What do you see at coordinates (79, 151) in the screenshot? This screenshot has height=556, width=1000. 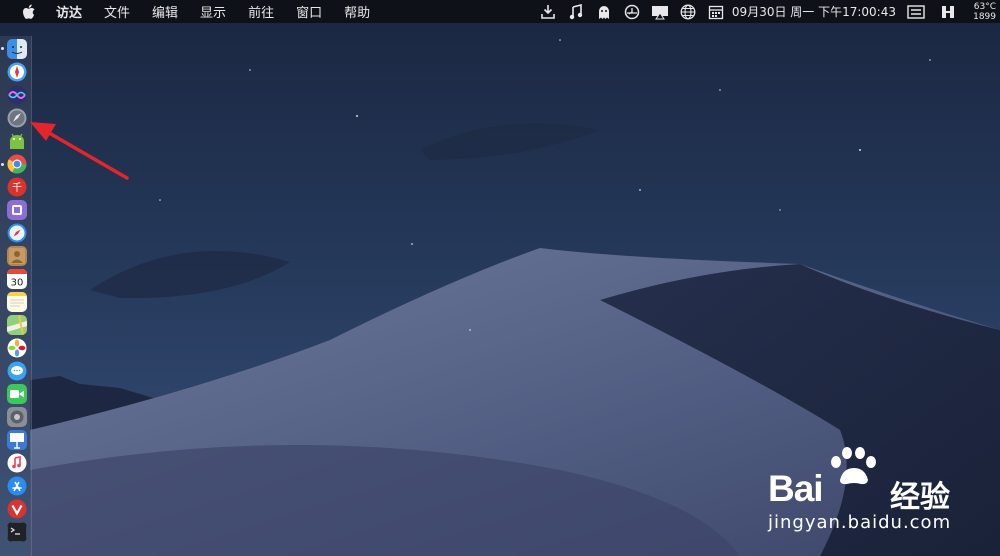 I see `annotation-arrow` at bounding box center [79, 151].